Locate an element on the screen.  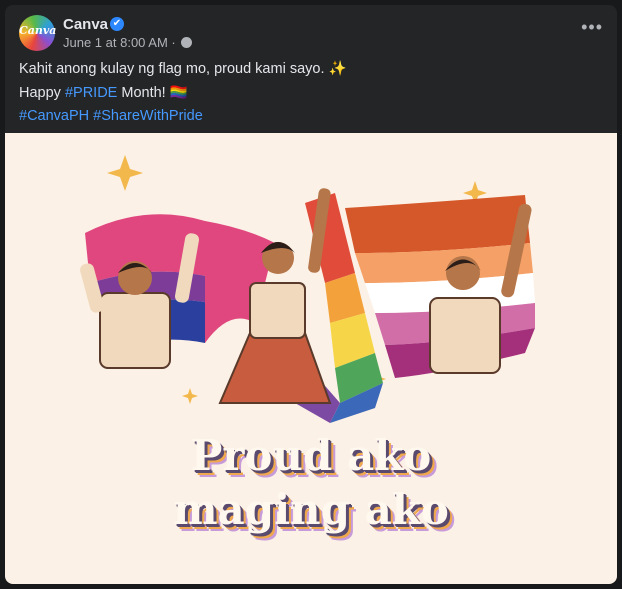
post-meta: June 1 at 8:00 AM · is located at coordinates (128, 42).